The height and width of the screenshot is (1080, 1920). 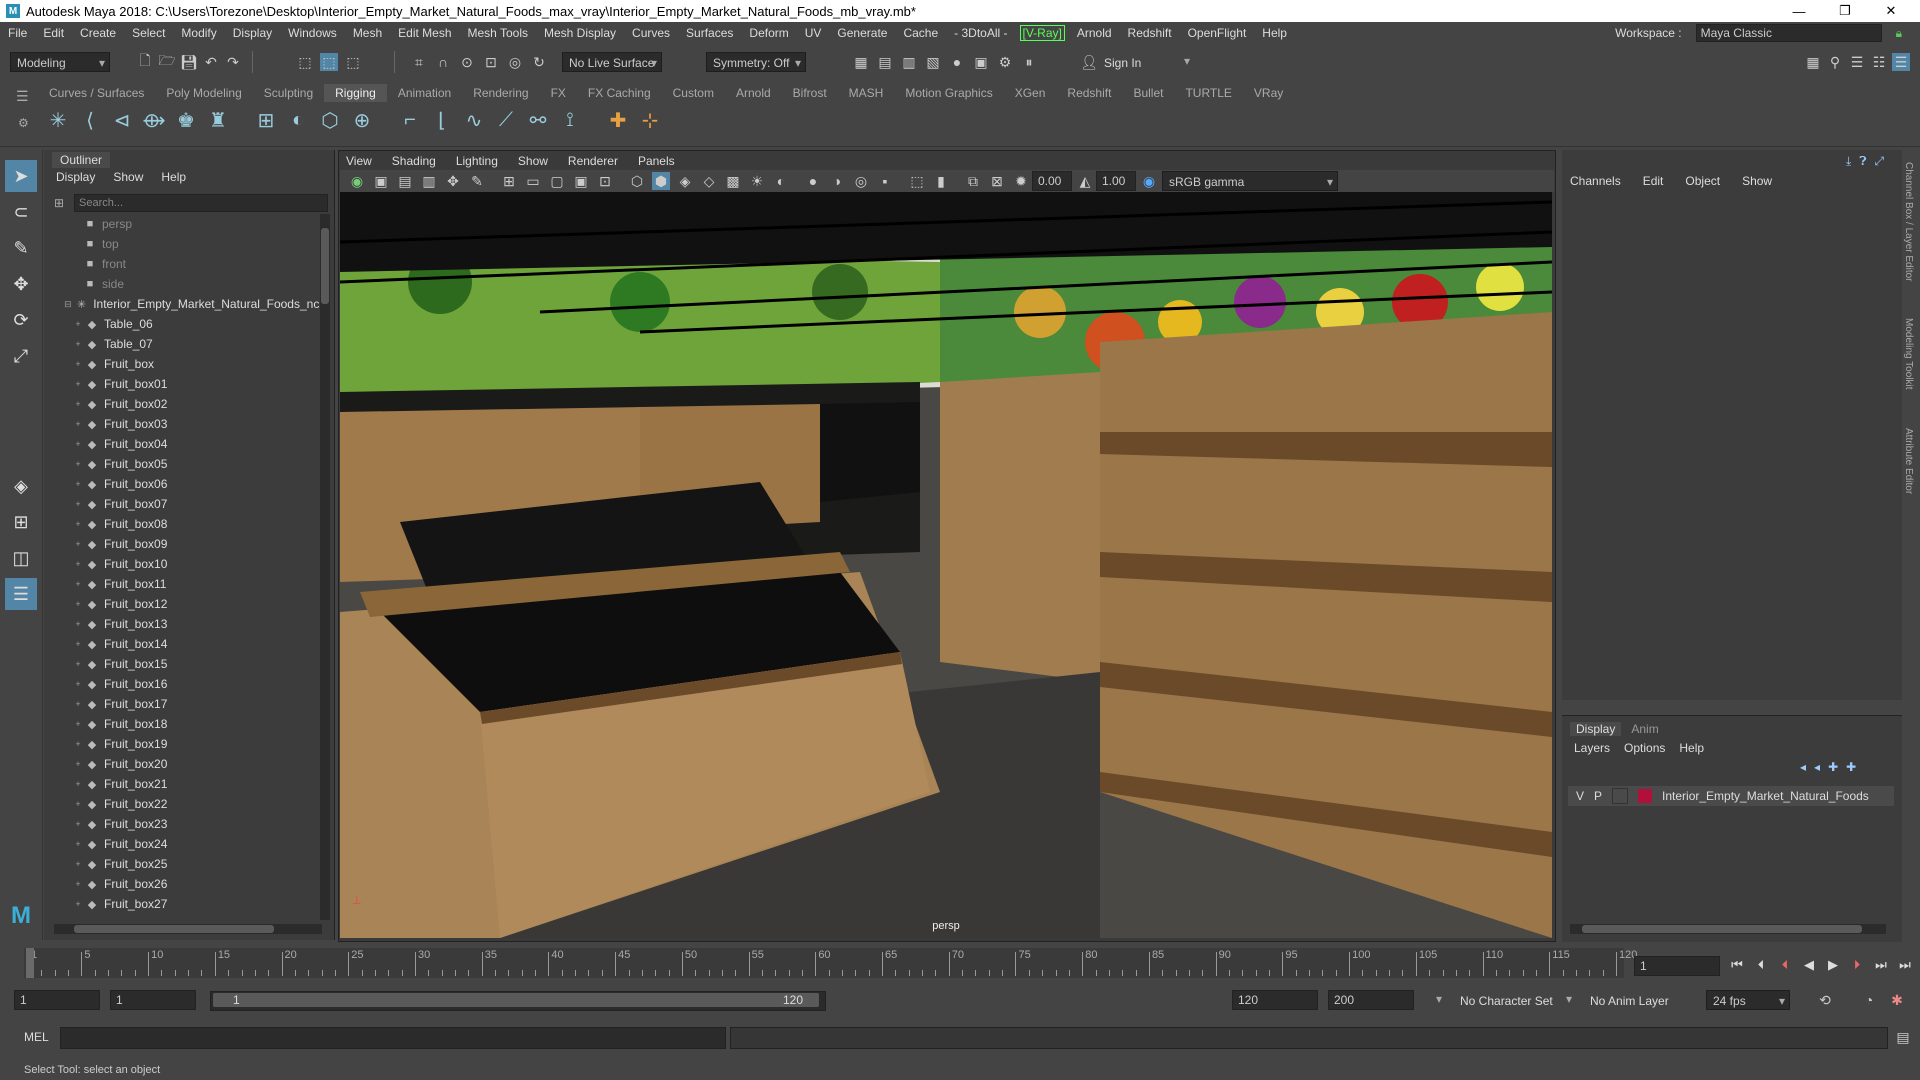 What do you see at coordinates (173, 177) in the screenshot?
I see `outliner-menu-help: Help` at bounding box center [173, 177].